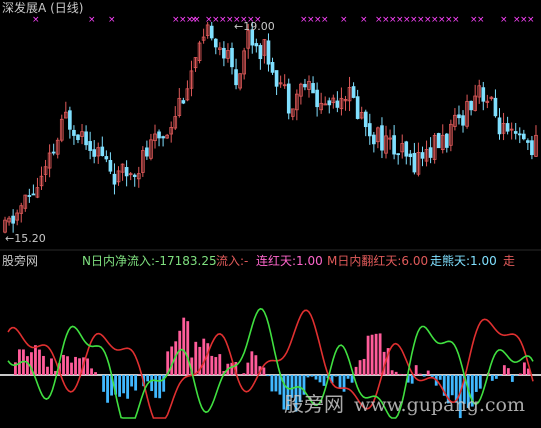  I want to click on watermark-url: www.gupang.com, so click(439, 405).